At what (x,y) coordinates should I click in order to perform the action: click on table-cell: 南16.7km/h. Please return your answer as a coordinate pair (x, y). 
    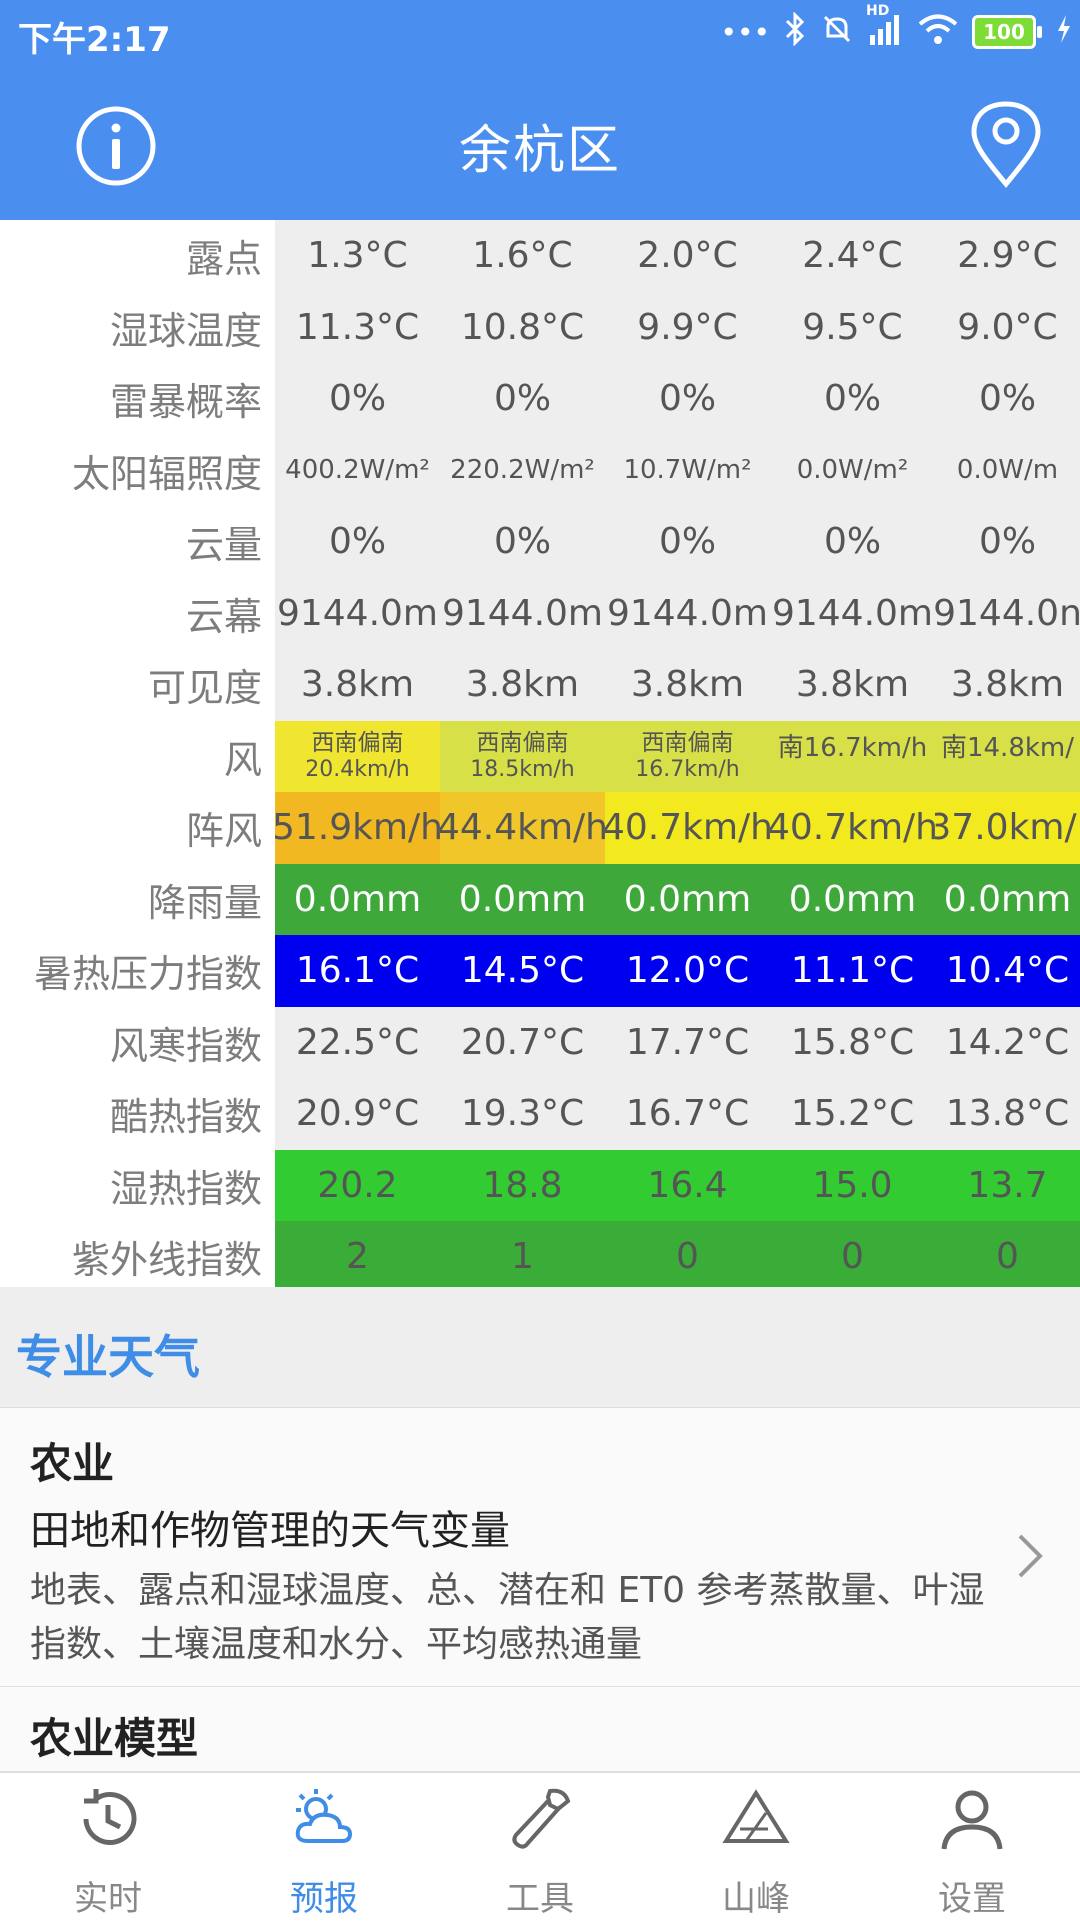
    Looking at the image, I should click on (852, 756).